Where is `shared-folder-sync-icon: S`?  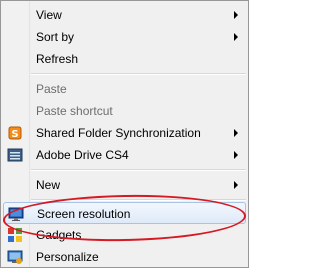
shared-folder-sync-icon: S is located at coordinates (15, 133).